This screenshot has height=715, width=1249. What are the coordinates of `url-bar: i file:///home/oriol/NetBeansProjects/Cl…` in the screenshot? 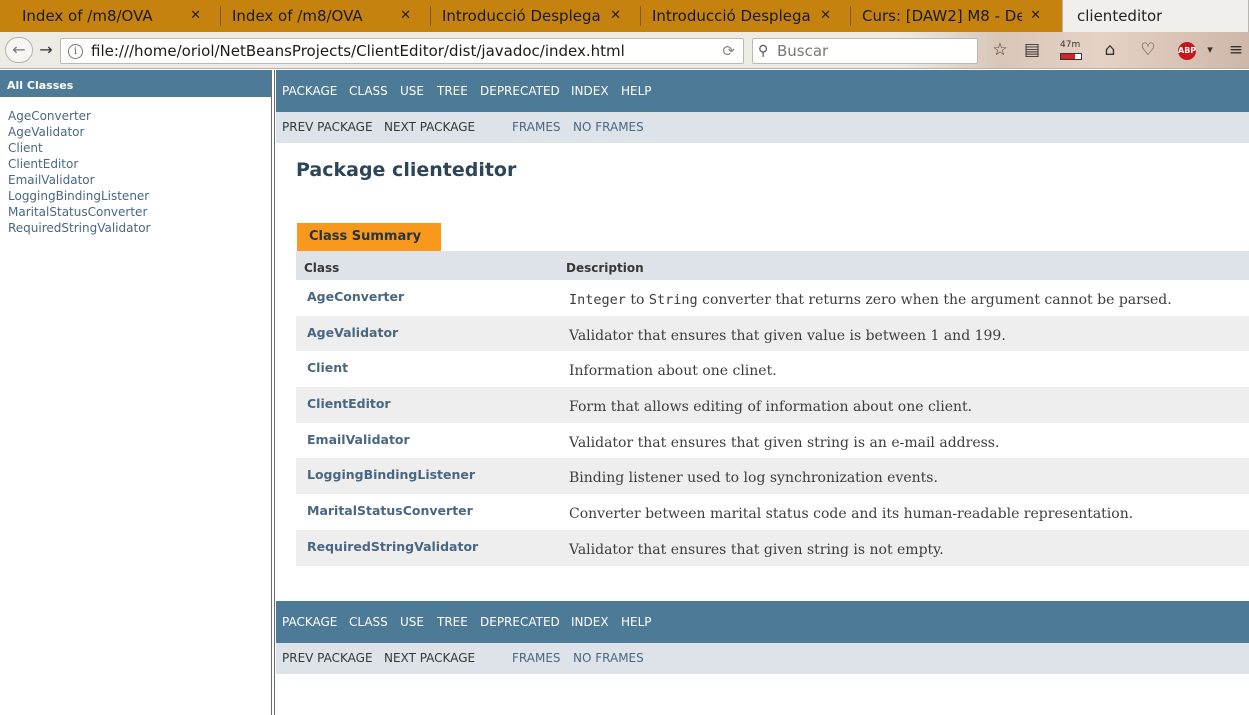 It's located at (402, 51).